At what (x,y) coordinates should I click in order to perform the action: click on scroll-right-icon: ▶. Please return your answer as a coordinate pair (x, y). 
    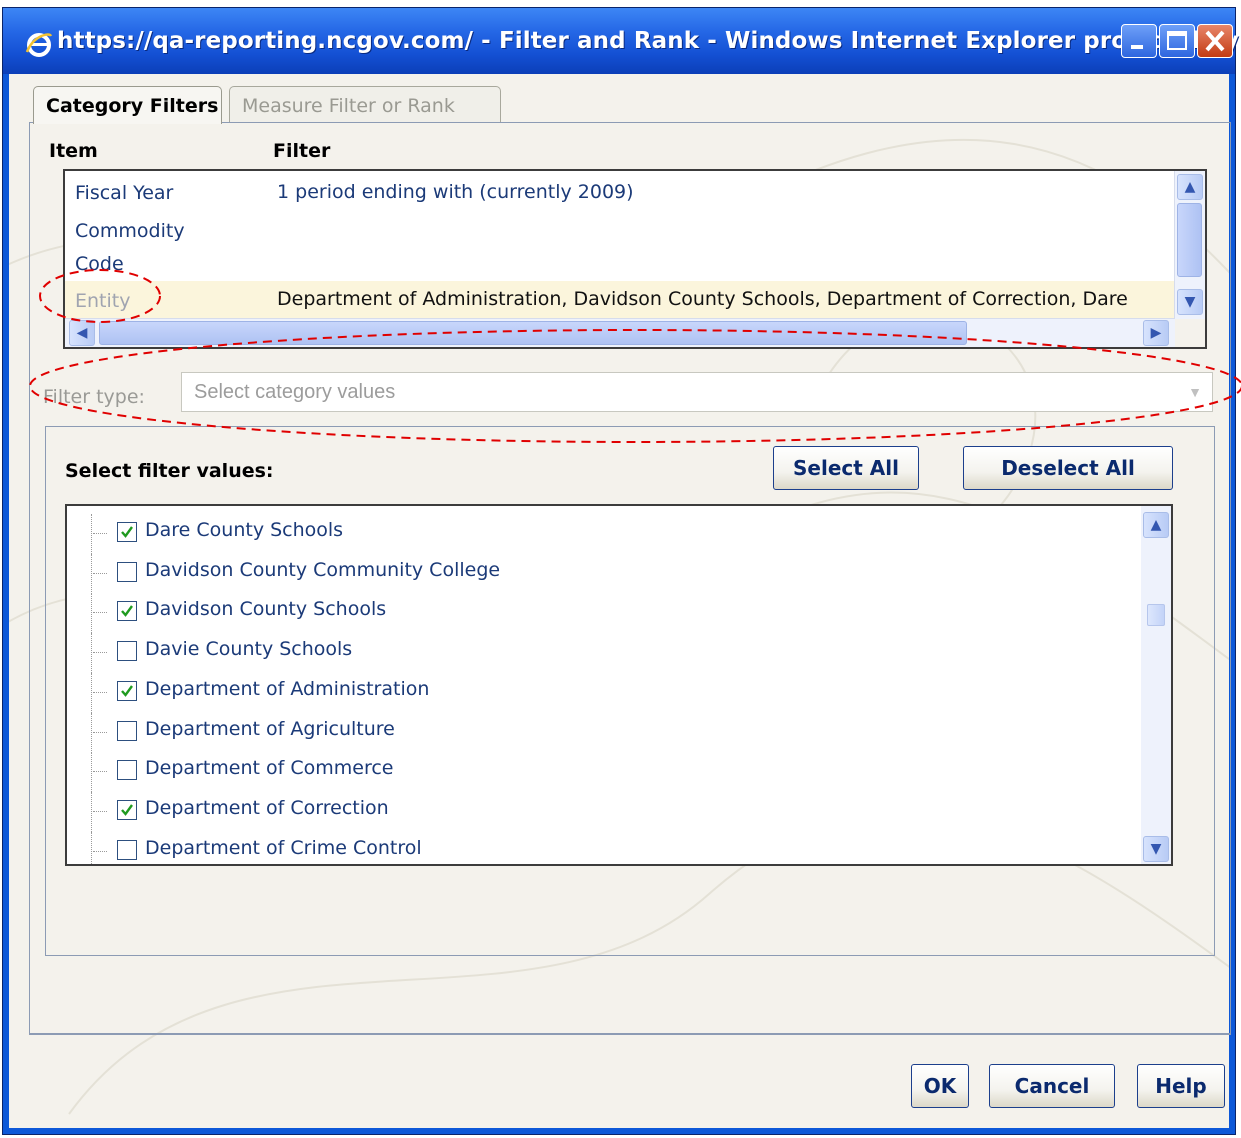
    Looking at the image, I should click on (1156, 333).